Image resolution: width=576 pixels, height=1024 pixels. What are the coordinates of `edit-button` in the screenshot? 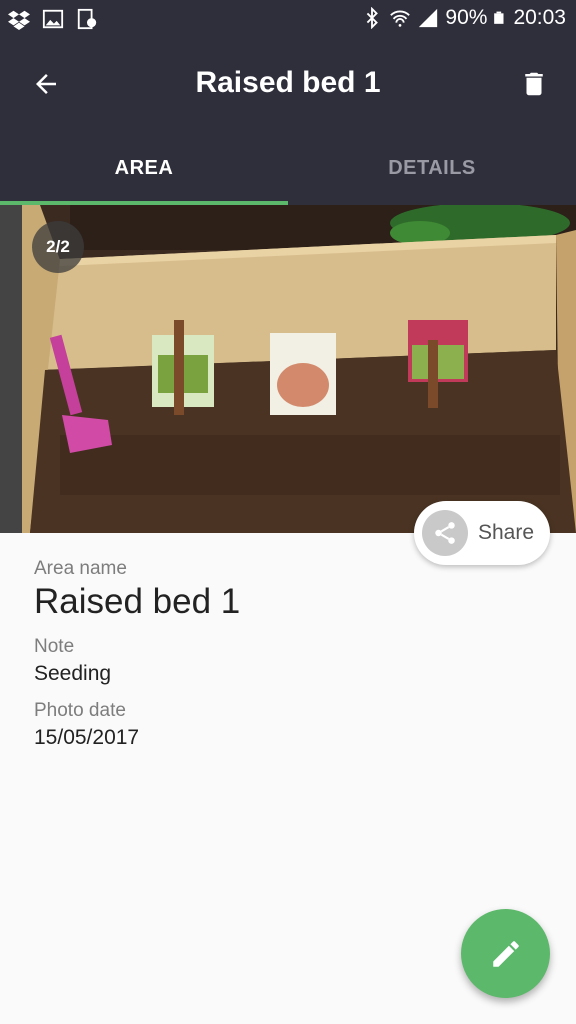 It's located at (505, 953).